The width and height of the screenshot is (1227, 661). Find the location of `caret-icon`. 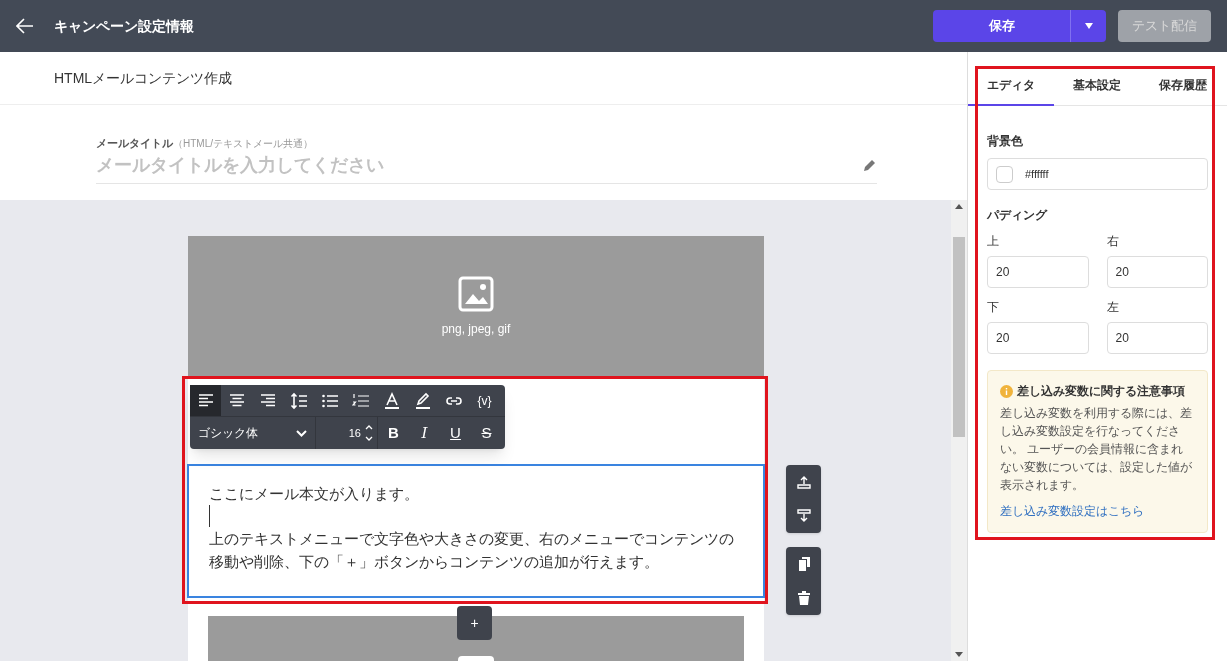

caret-icon is located at coordinates (1088, 26).